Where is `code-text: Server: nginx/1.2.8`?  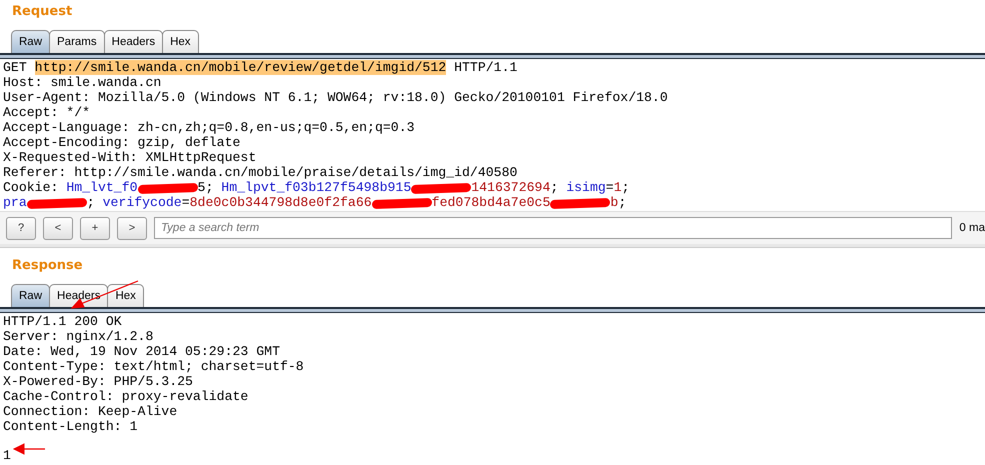
code-text: Server: nginx/1.2.8 is located at coordinates (78, 336).